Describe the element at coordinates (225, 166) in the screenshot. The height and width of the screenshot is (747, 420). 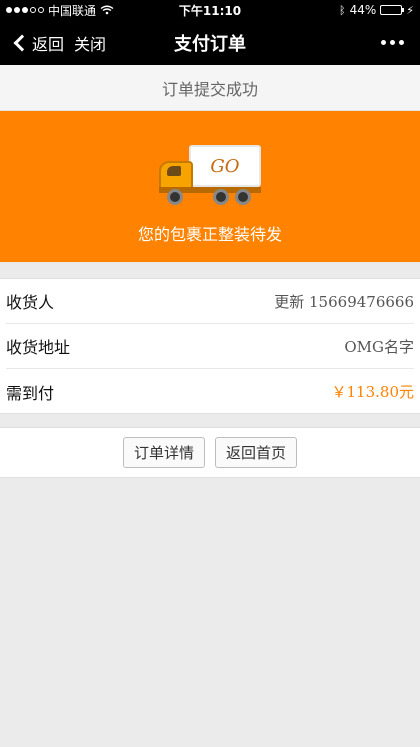
I see `truck-cargo-label: GO` at that location.